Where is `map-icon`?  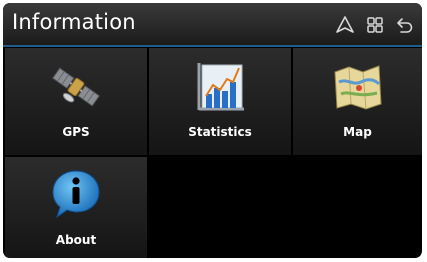 map-icon is located at coordinates (358, 87).